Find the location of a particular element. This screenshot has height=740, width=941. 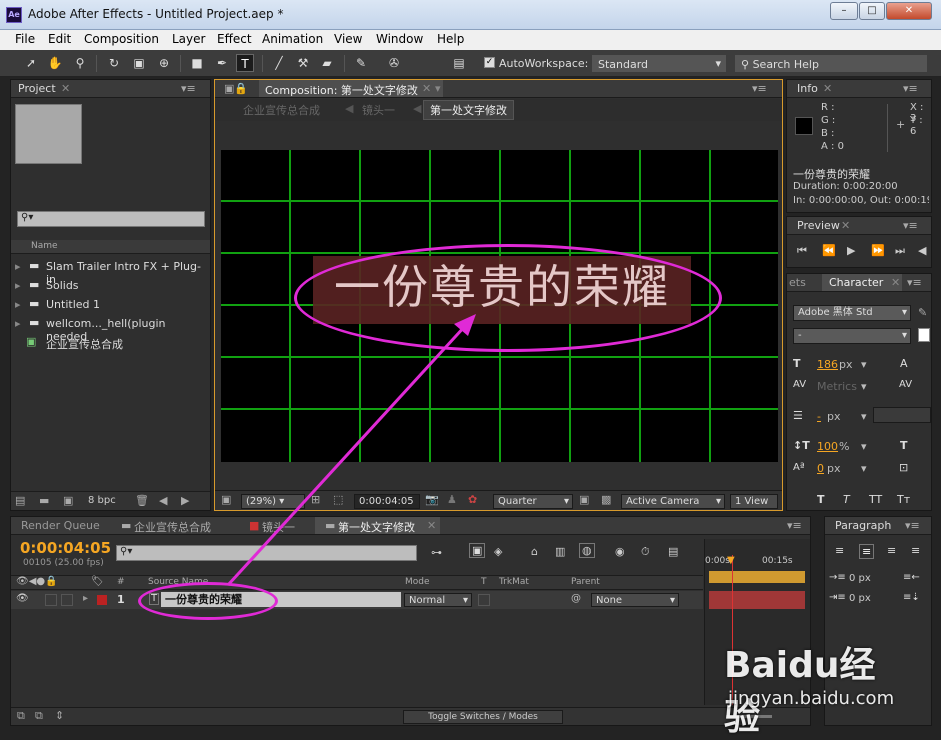

baidu-watermark-logo: Baidu经验 is located at coordinates (800, 691).